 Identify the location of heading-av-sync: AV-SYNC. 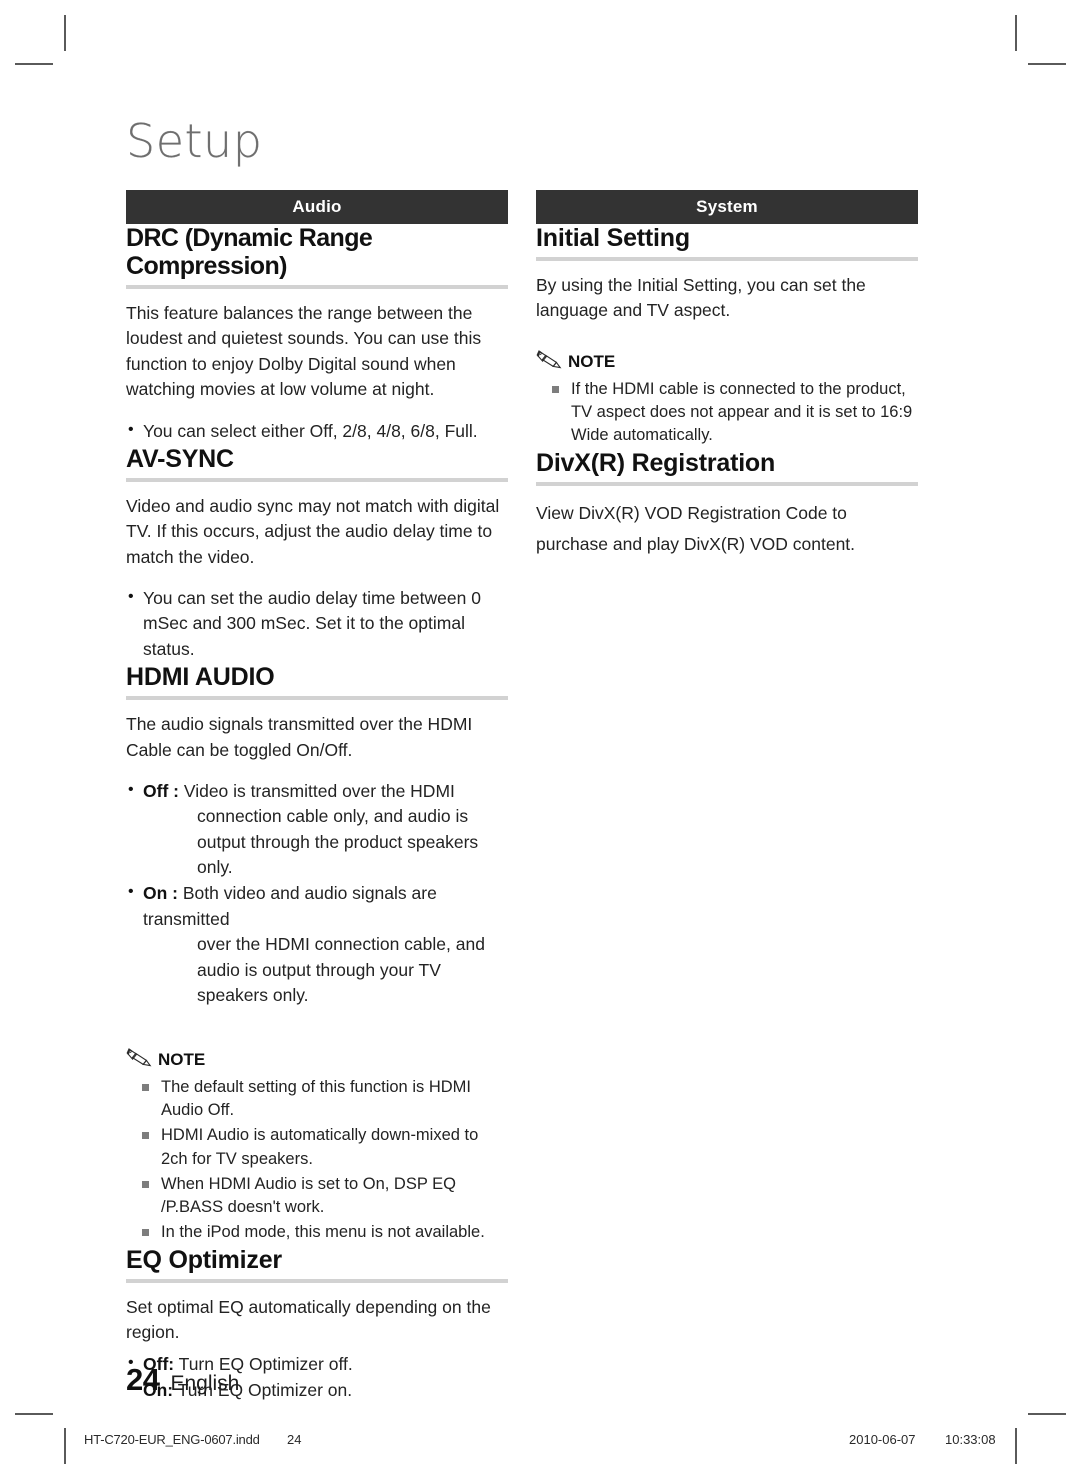
(317, 463).